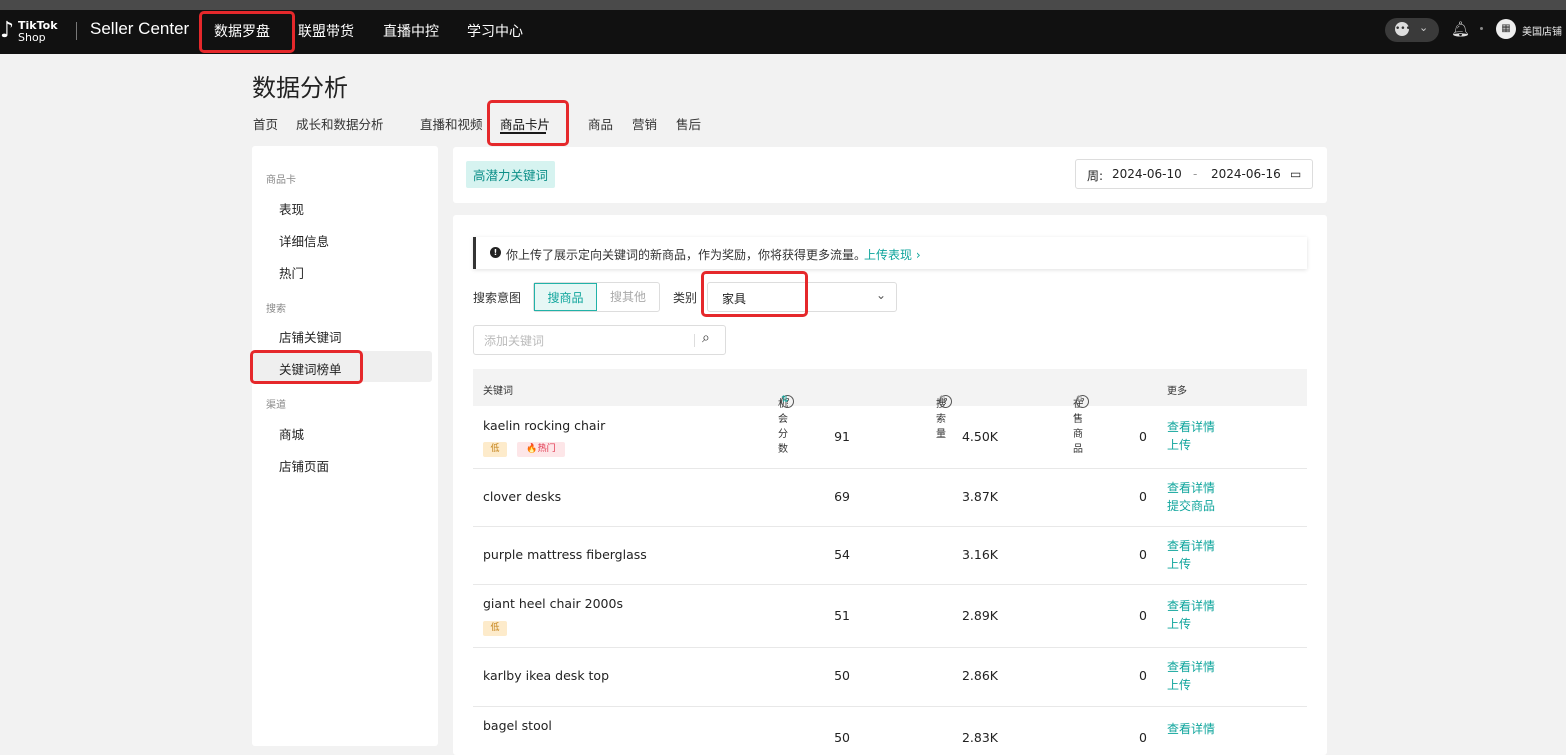 The height and width of the screenshot is (755, 1566). I want to click on table-header: 关键词 机会分数? ⇅ 搜索量? ⇅ 在售商品? ⇅ 更多, so click(890, 412).